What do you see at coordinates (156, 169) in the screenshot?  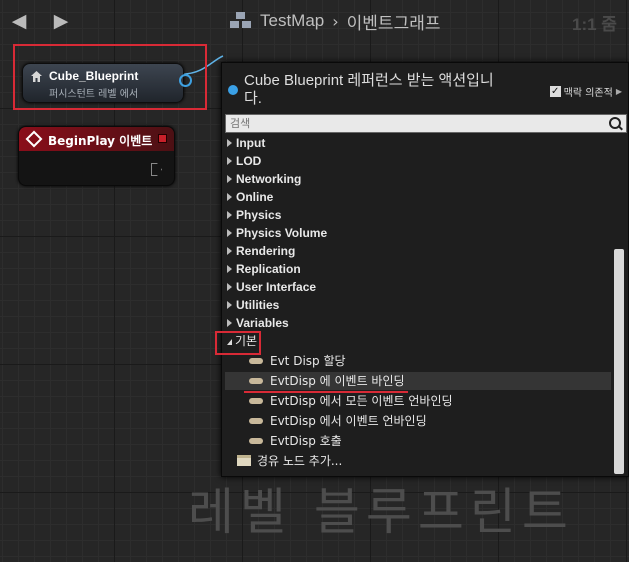 I see `exec-pin-icon` at bounding box center [156, 169].